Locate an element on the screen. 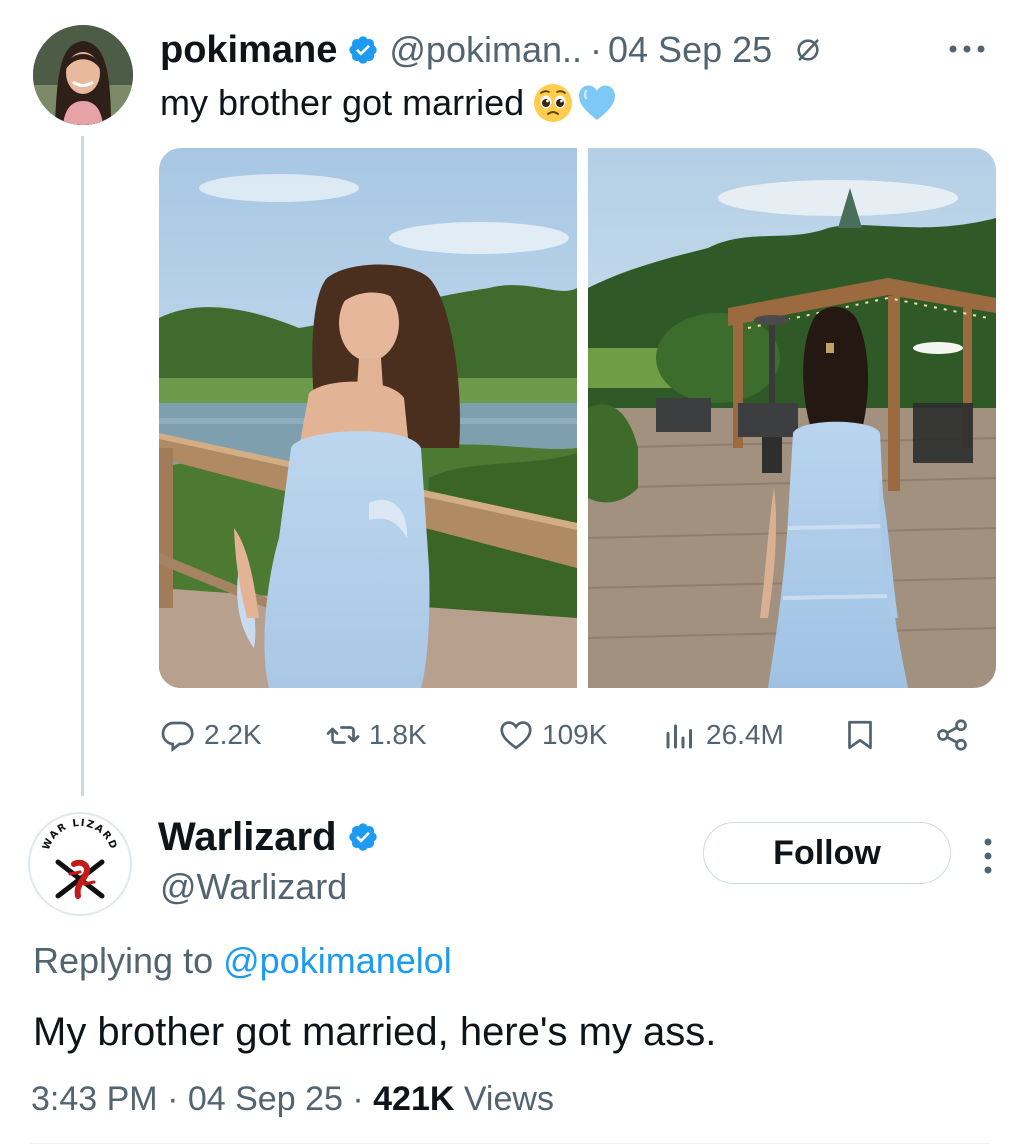 The width and height of the screenshot is (1020, 1147). more-vertical-icon is located at coordinates (988, 856).